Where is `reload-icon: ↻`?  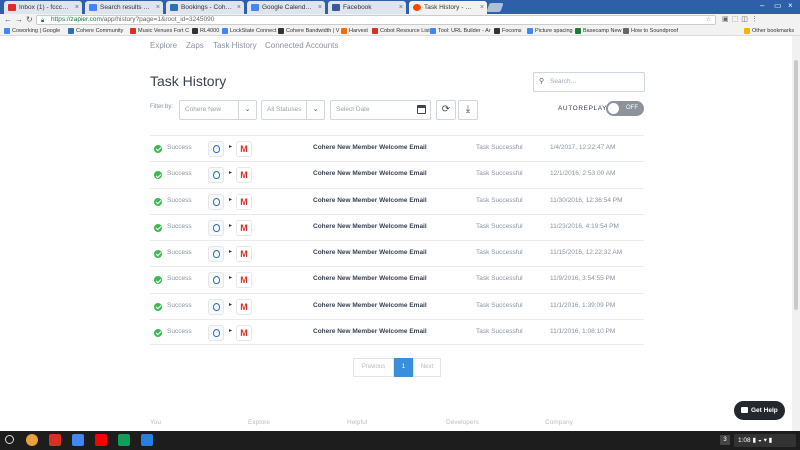
reload-icon: ↻ is located at coordinates (29, 20).